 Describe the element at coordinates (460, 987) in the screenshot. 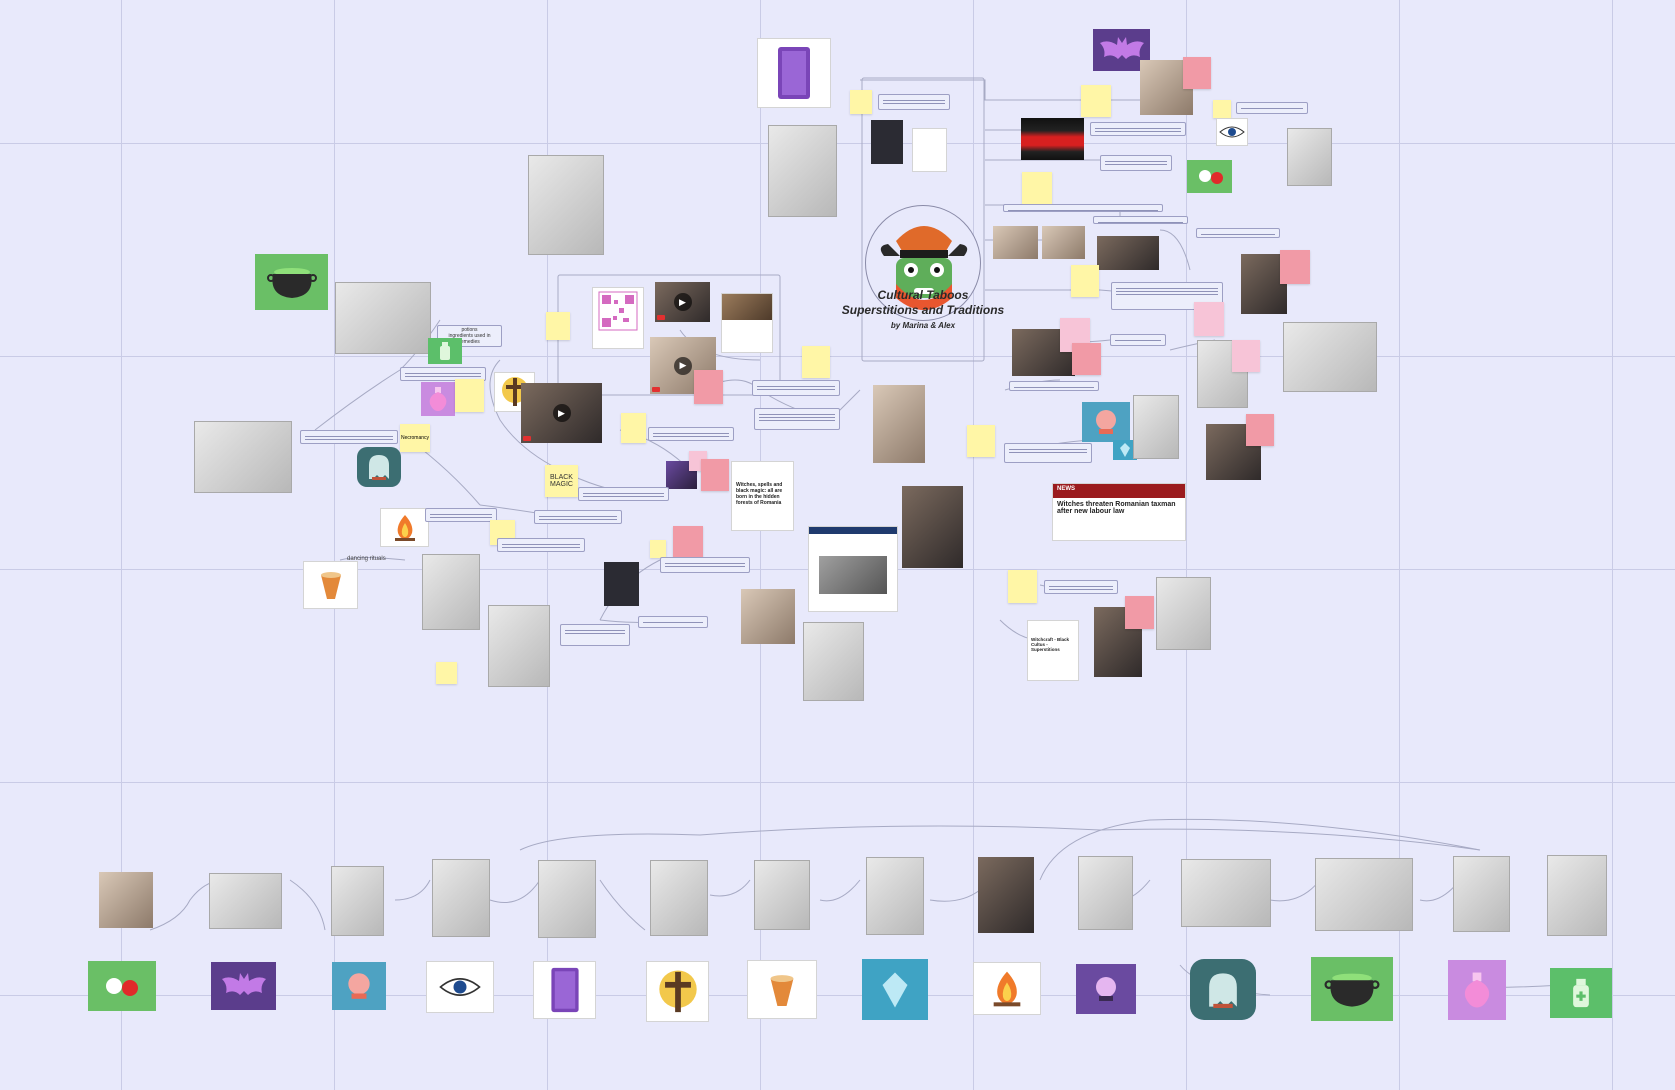

I see `icon-tile-eye` at that location.